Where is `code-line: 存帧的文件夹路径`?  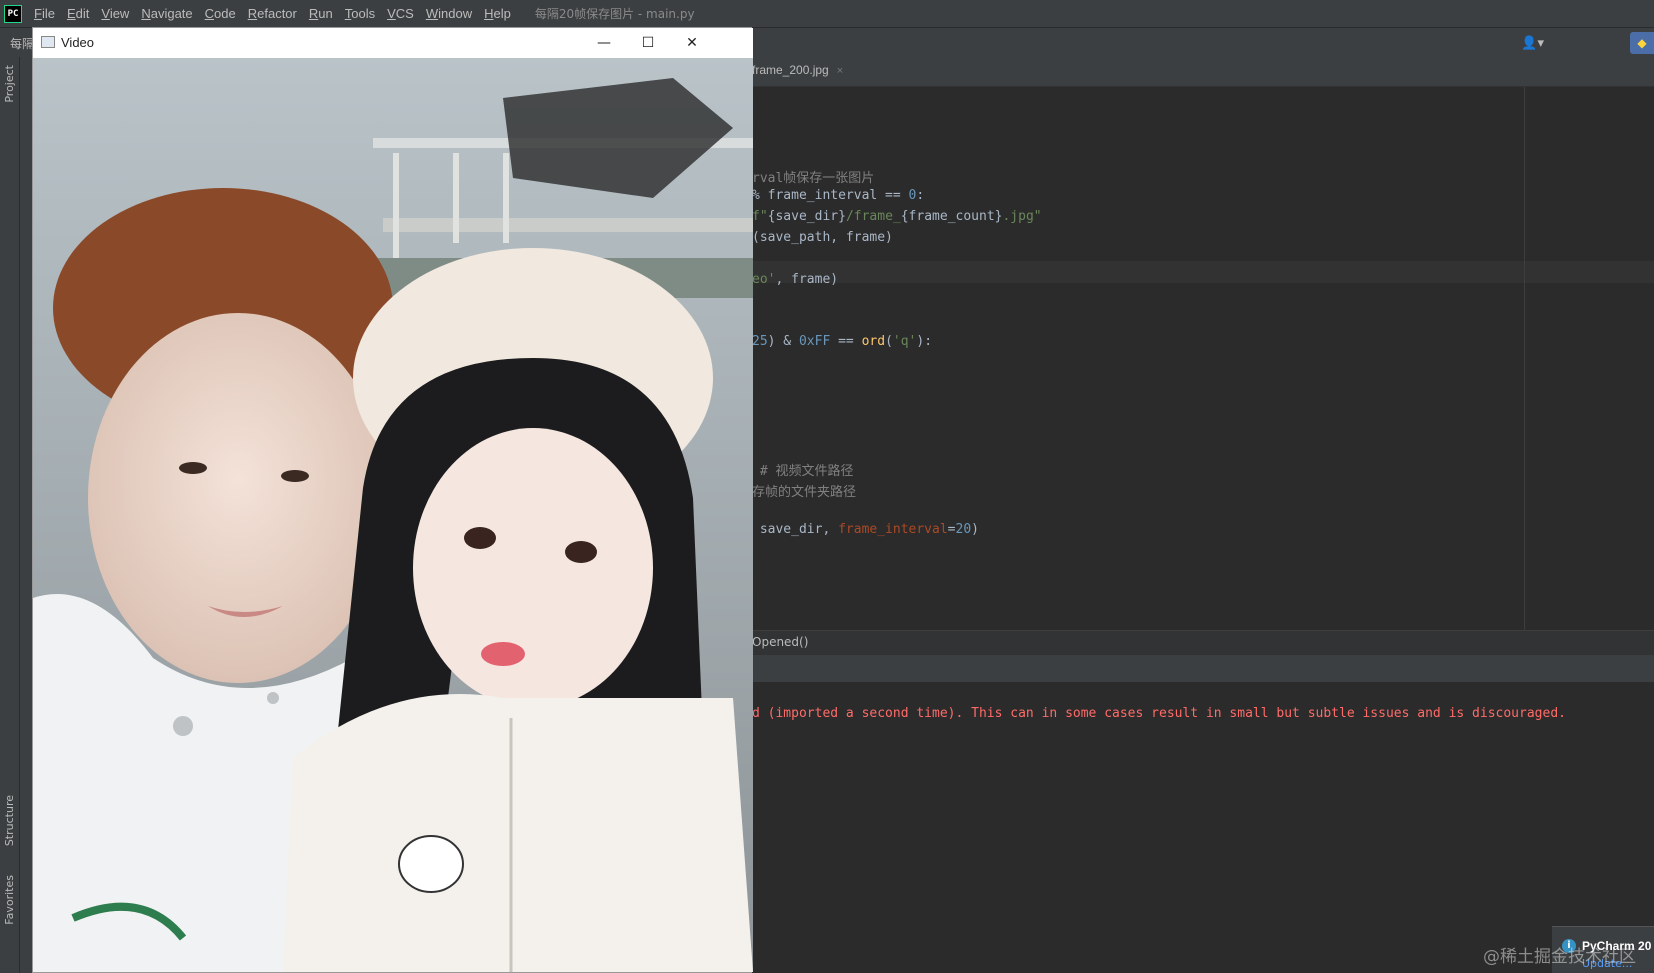 code-line: 存帧的文件夹路径 is located at coordinates (804, 490).